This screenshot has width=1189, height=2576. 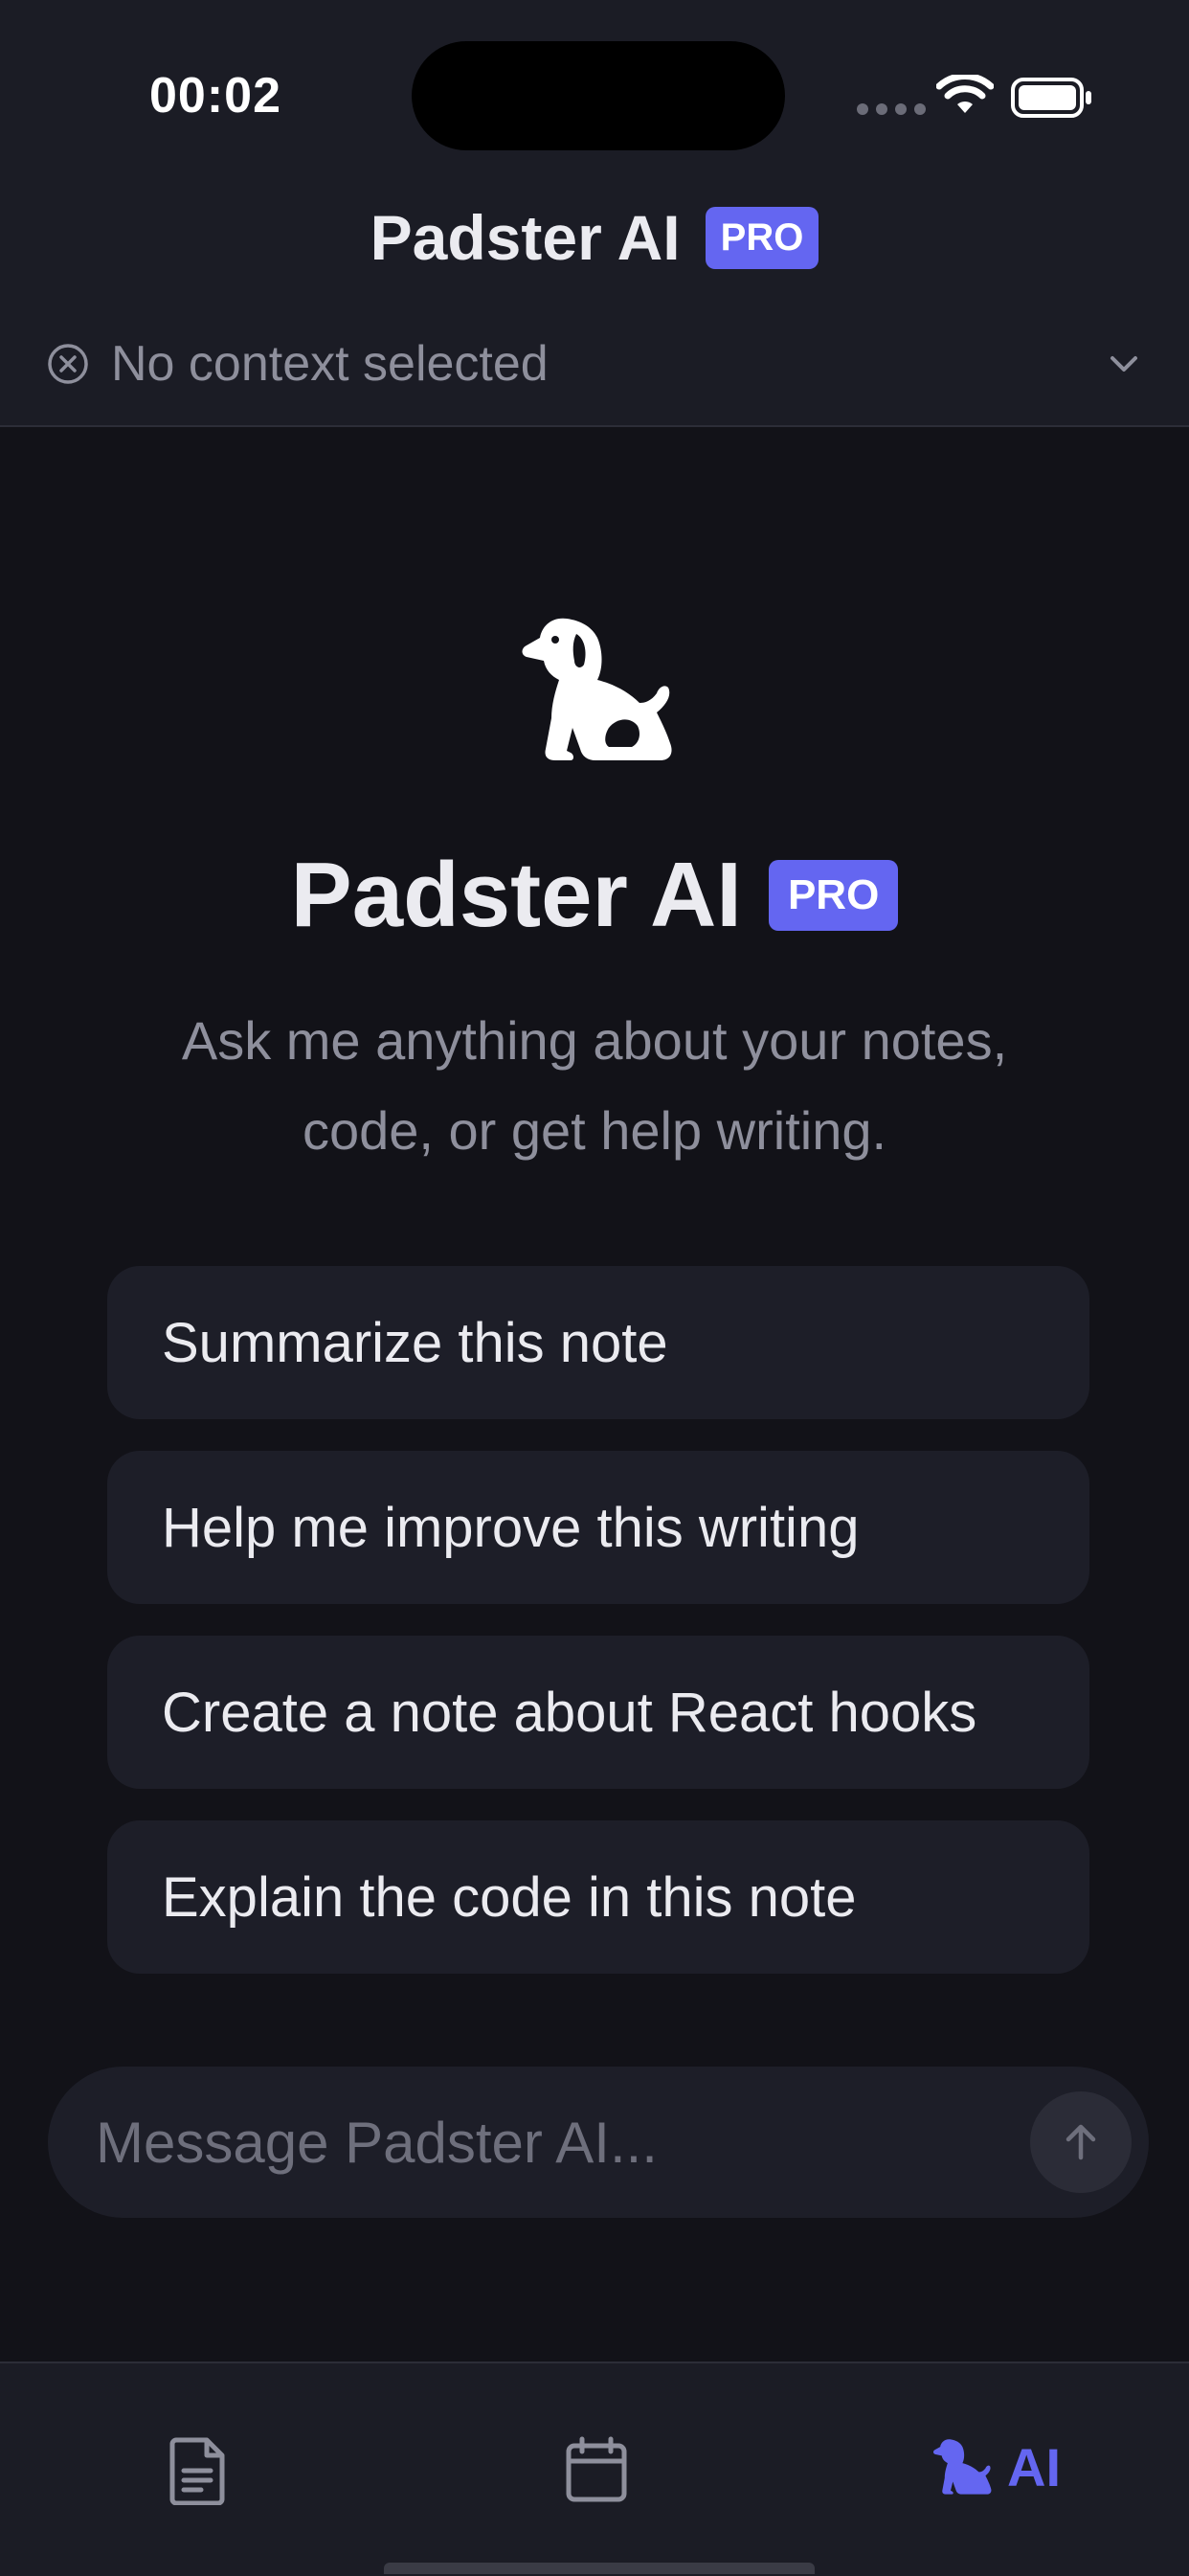 What do you see at coordinates (965, 94) in the screenshot?
I see `wifi-icon` at bounding box center [965, 94].